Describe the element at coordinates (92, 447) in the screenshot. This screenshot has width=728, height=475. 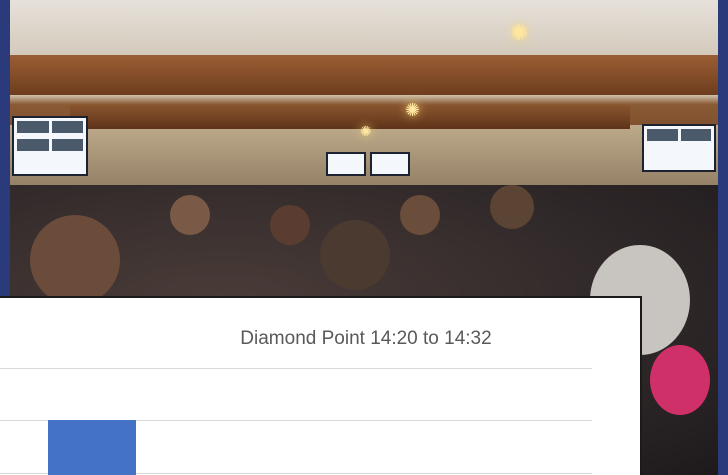
I see `bar` at that location.